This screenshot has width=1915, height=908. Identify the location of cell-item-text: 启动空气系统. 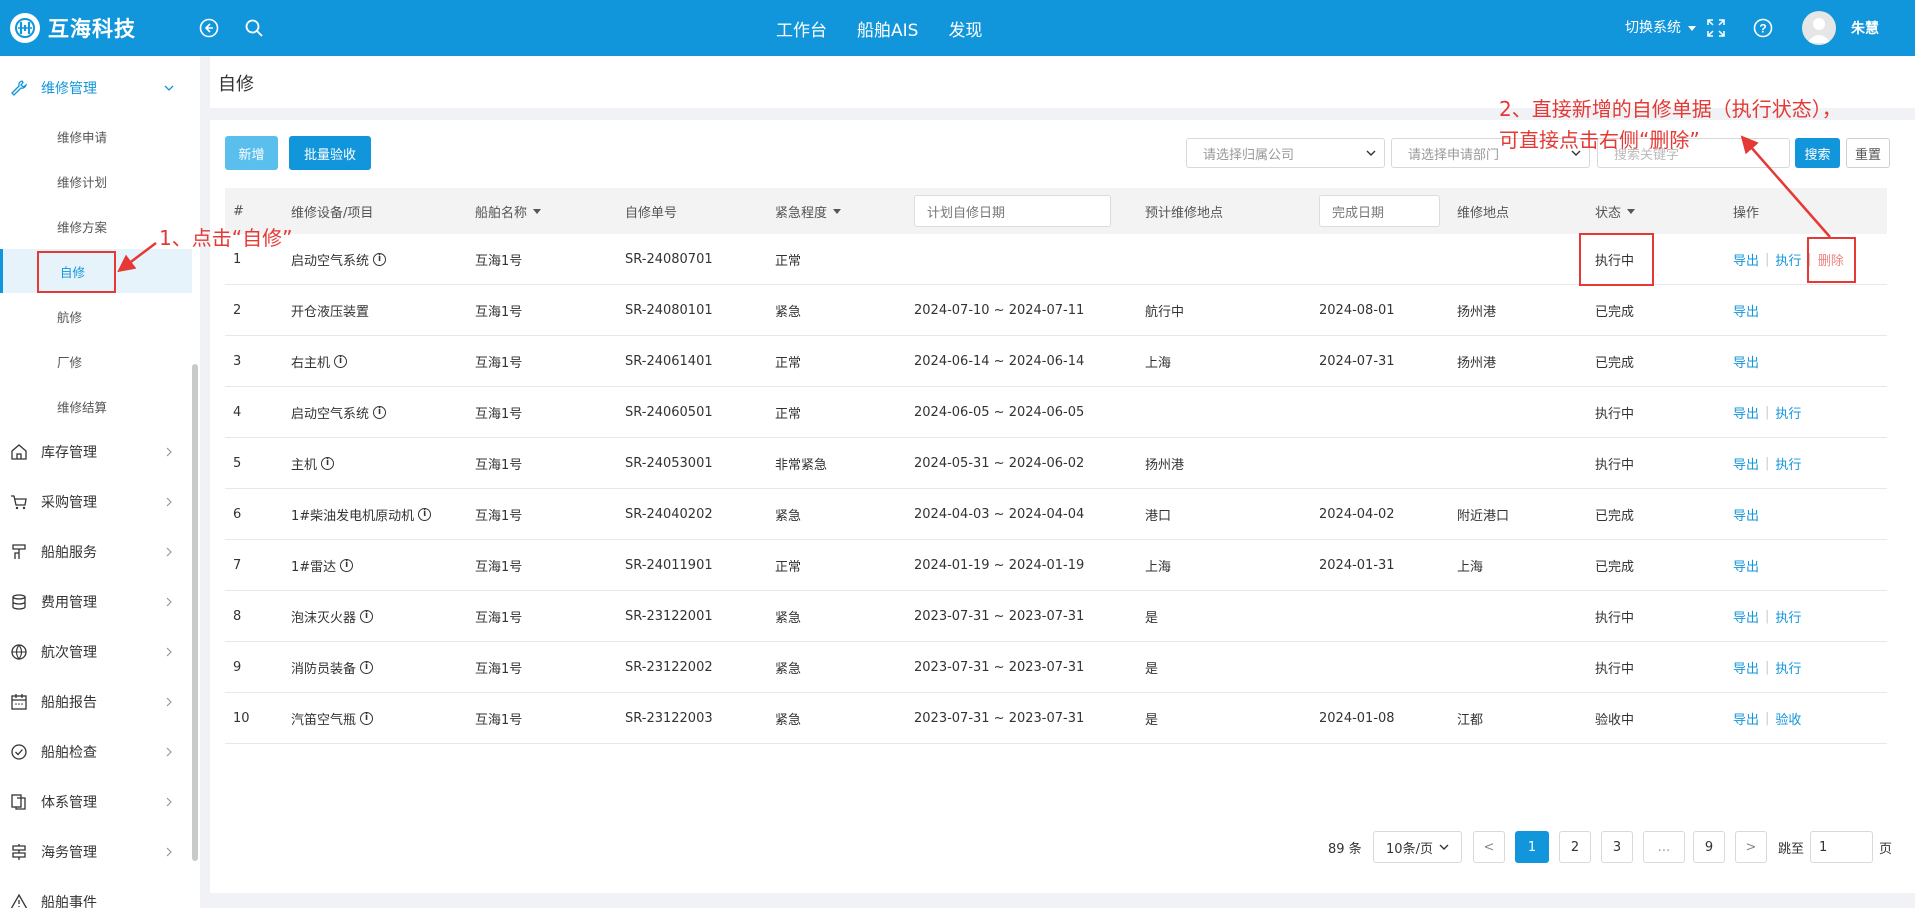
(330, 414).